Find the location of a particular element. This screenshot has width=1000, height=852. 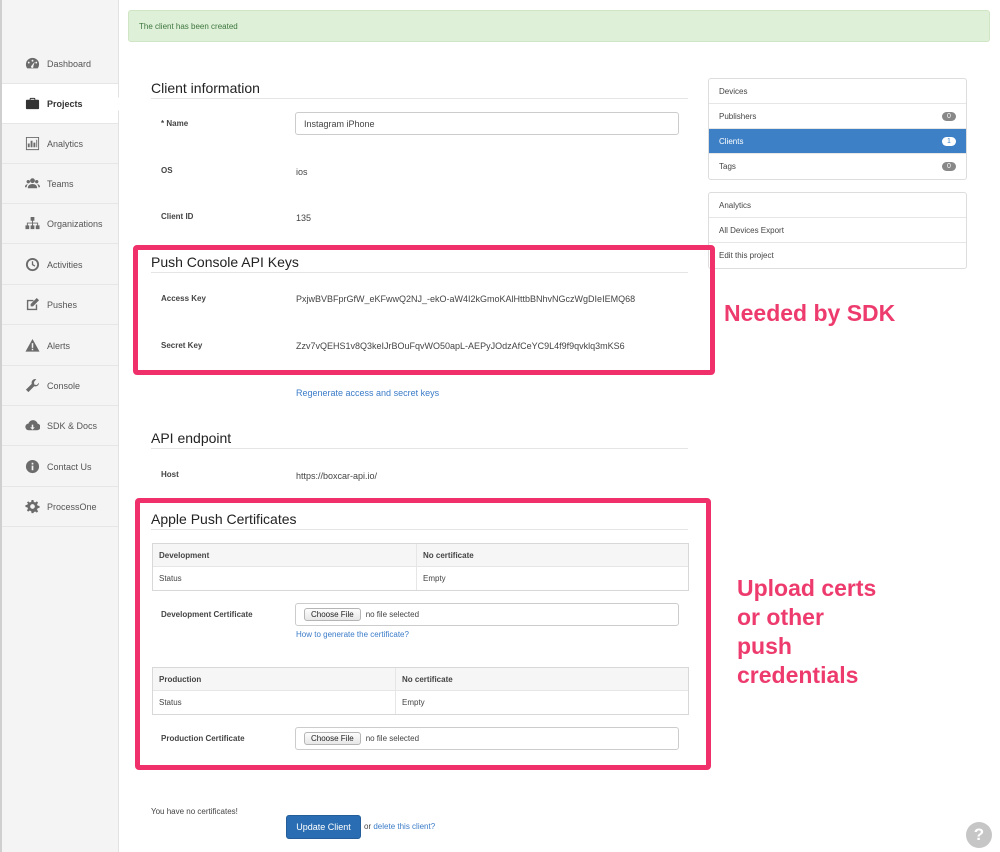

name-label-text: Name is located at coordinates (177, 123).